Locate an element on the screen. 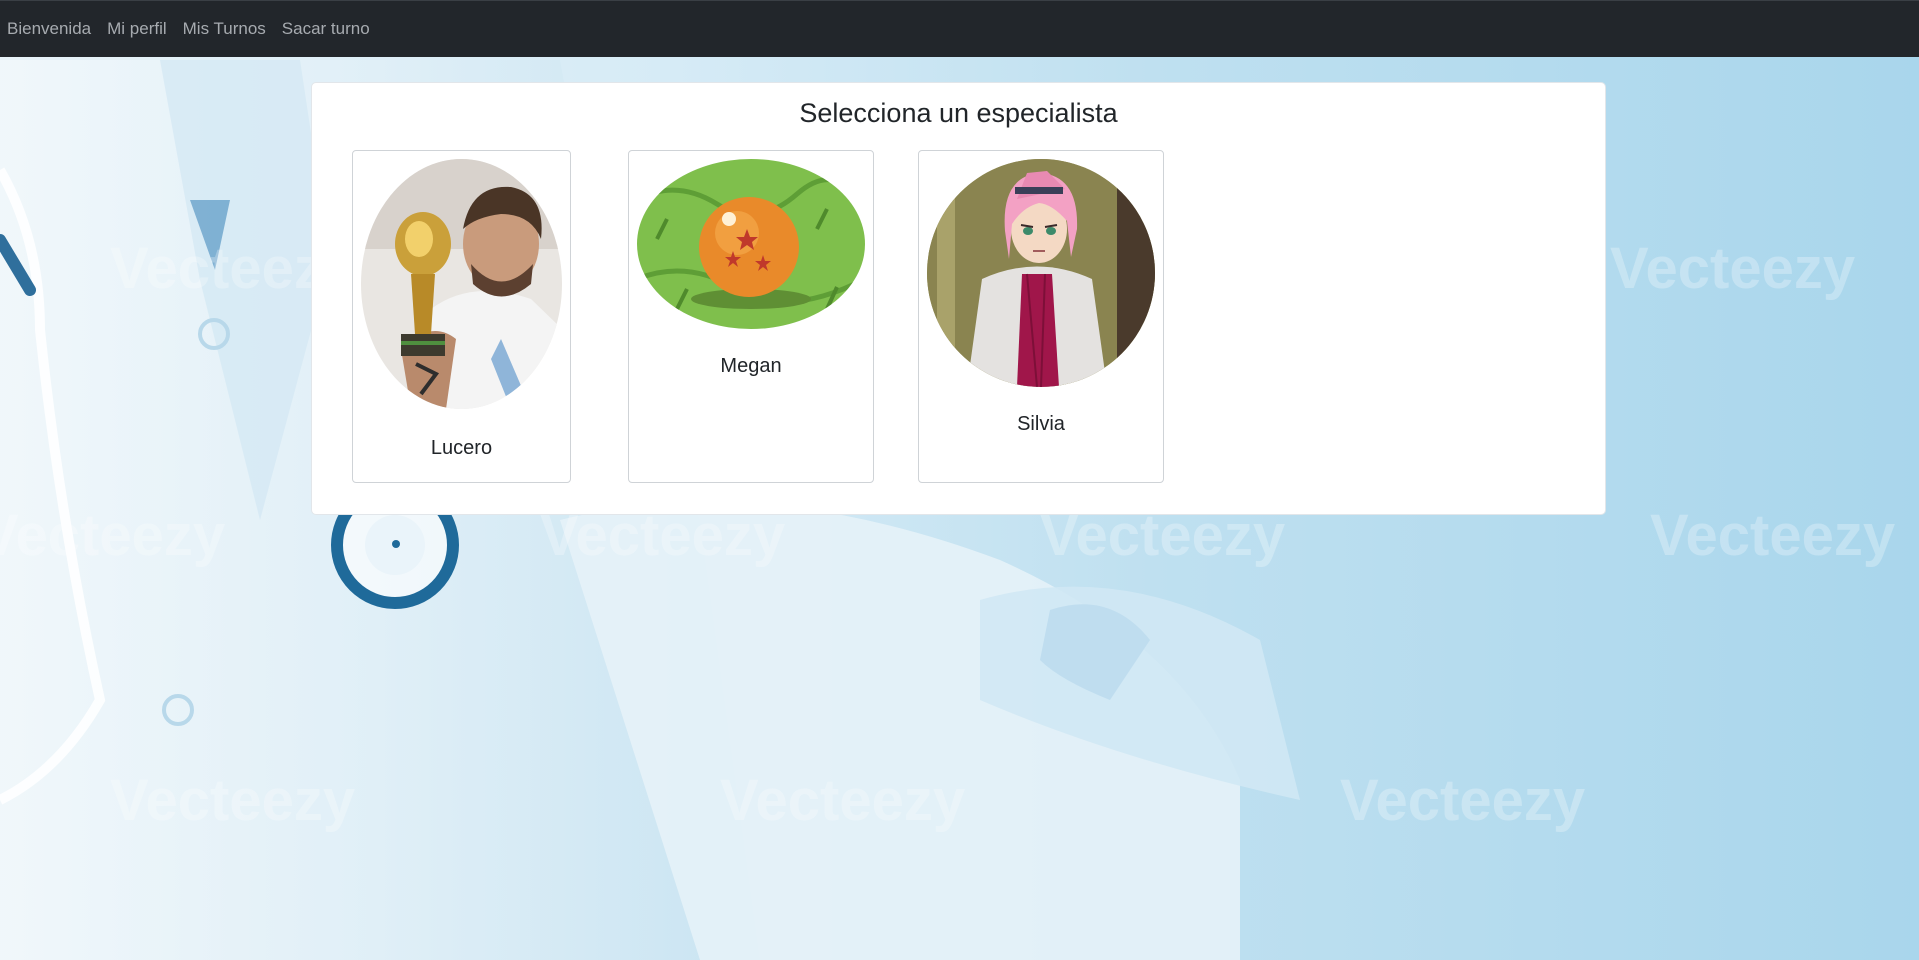  trophy-selfie-photo-icon is located at coordinates (461, 284).